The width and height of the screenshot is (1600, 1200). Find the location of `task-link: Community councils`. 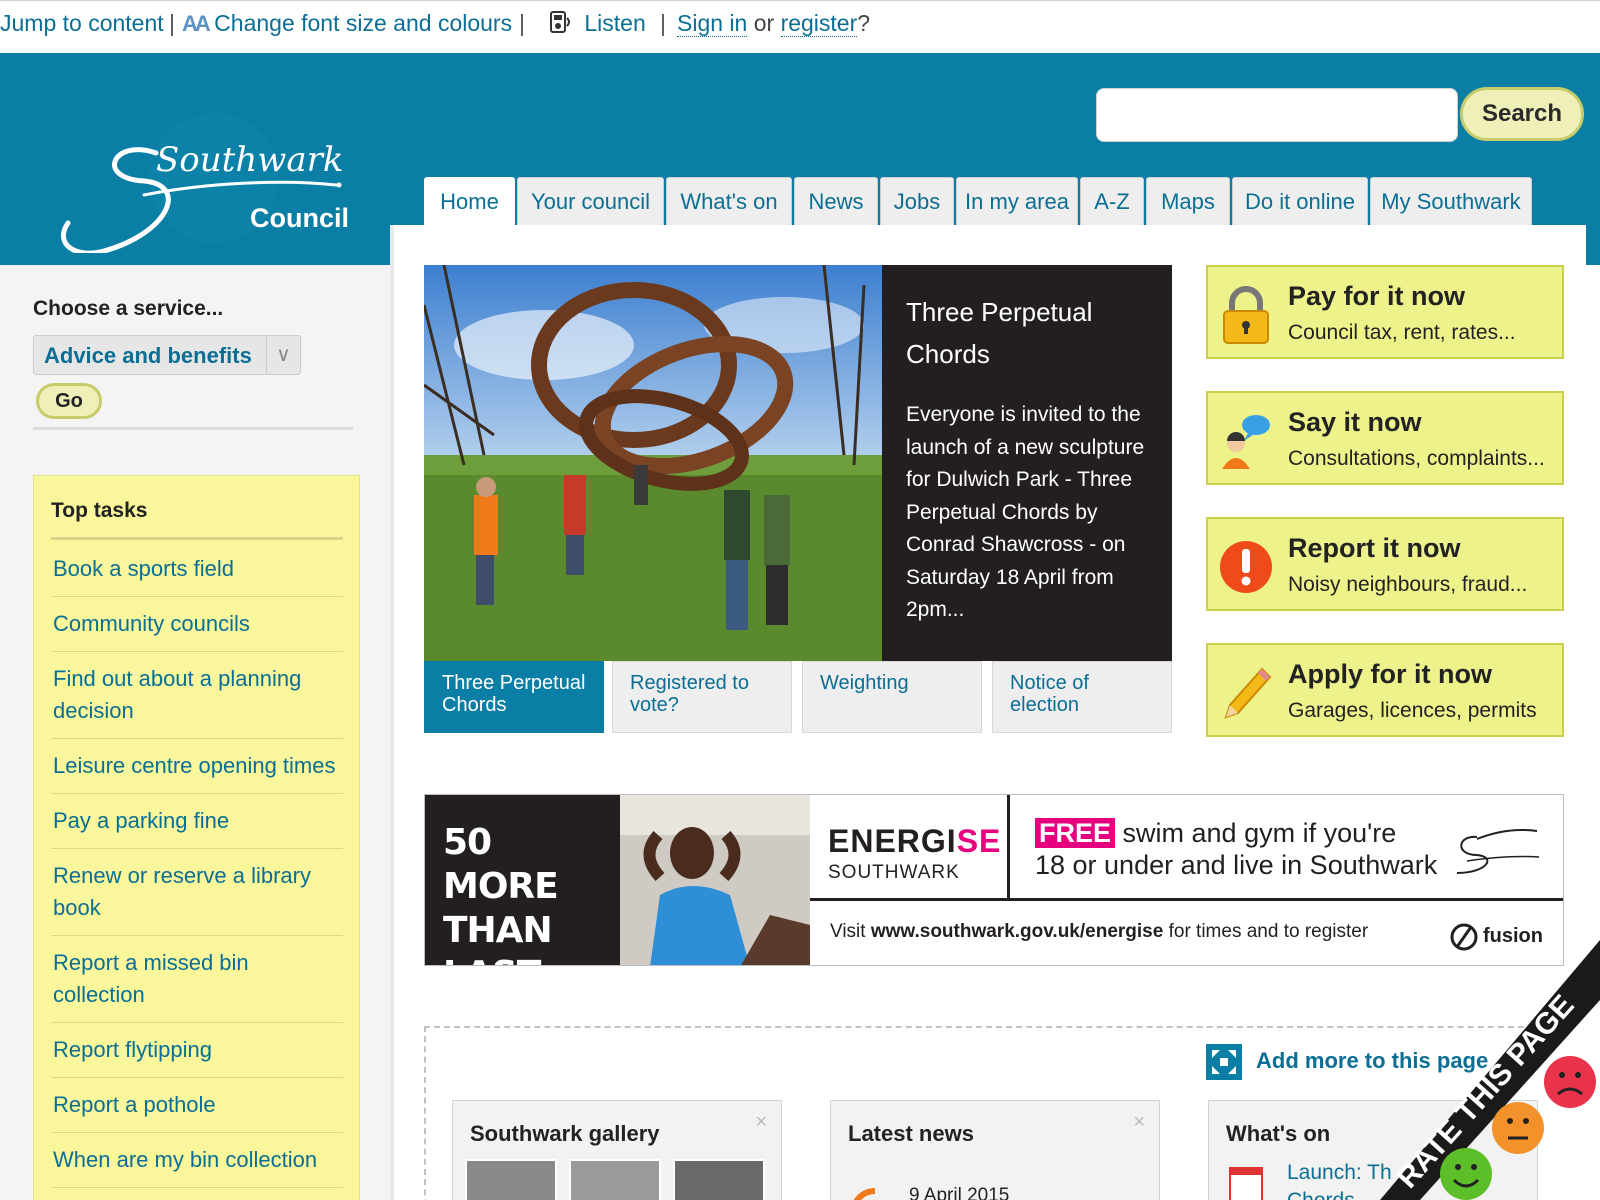

task-link: Community councils is located at coordinates (197, 624).